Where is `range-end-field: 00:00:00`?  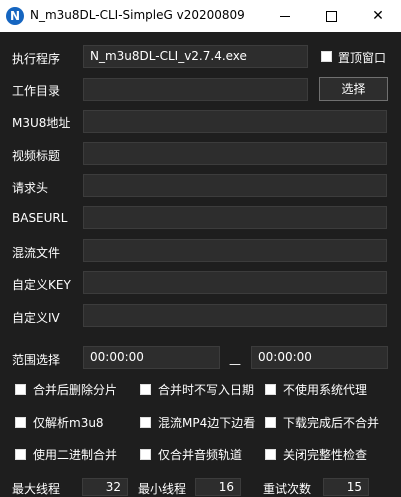
range-end-field: 00:00:00 is located at coordinates (319, 357).